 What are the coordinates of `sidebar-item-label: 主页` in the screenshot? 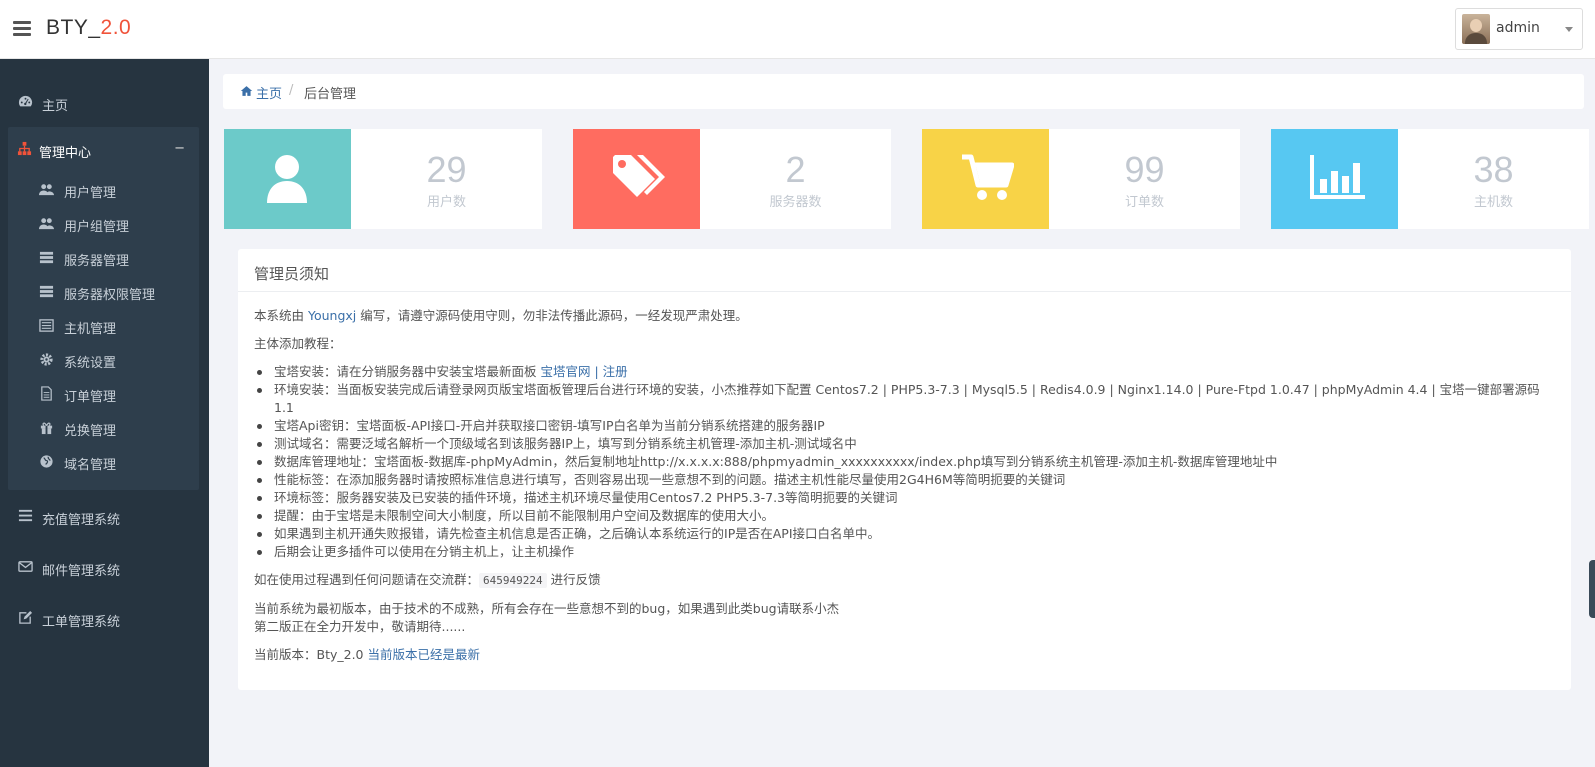 It's located at (55, 106).